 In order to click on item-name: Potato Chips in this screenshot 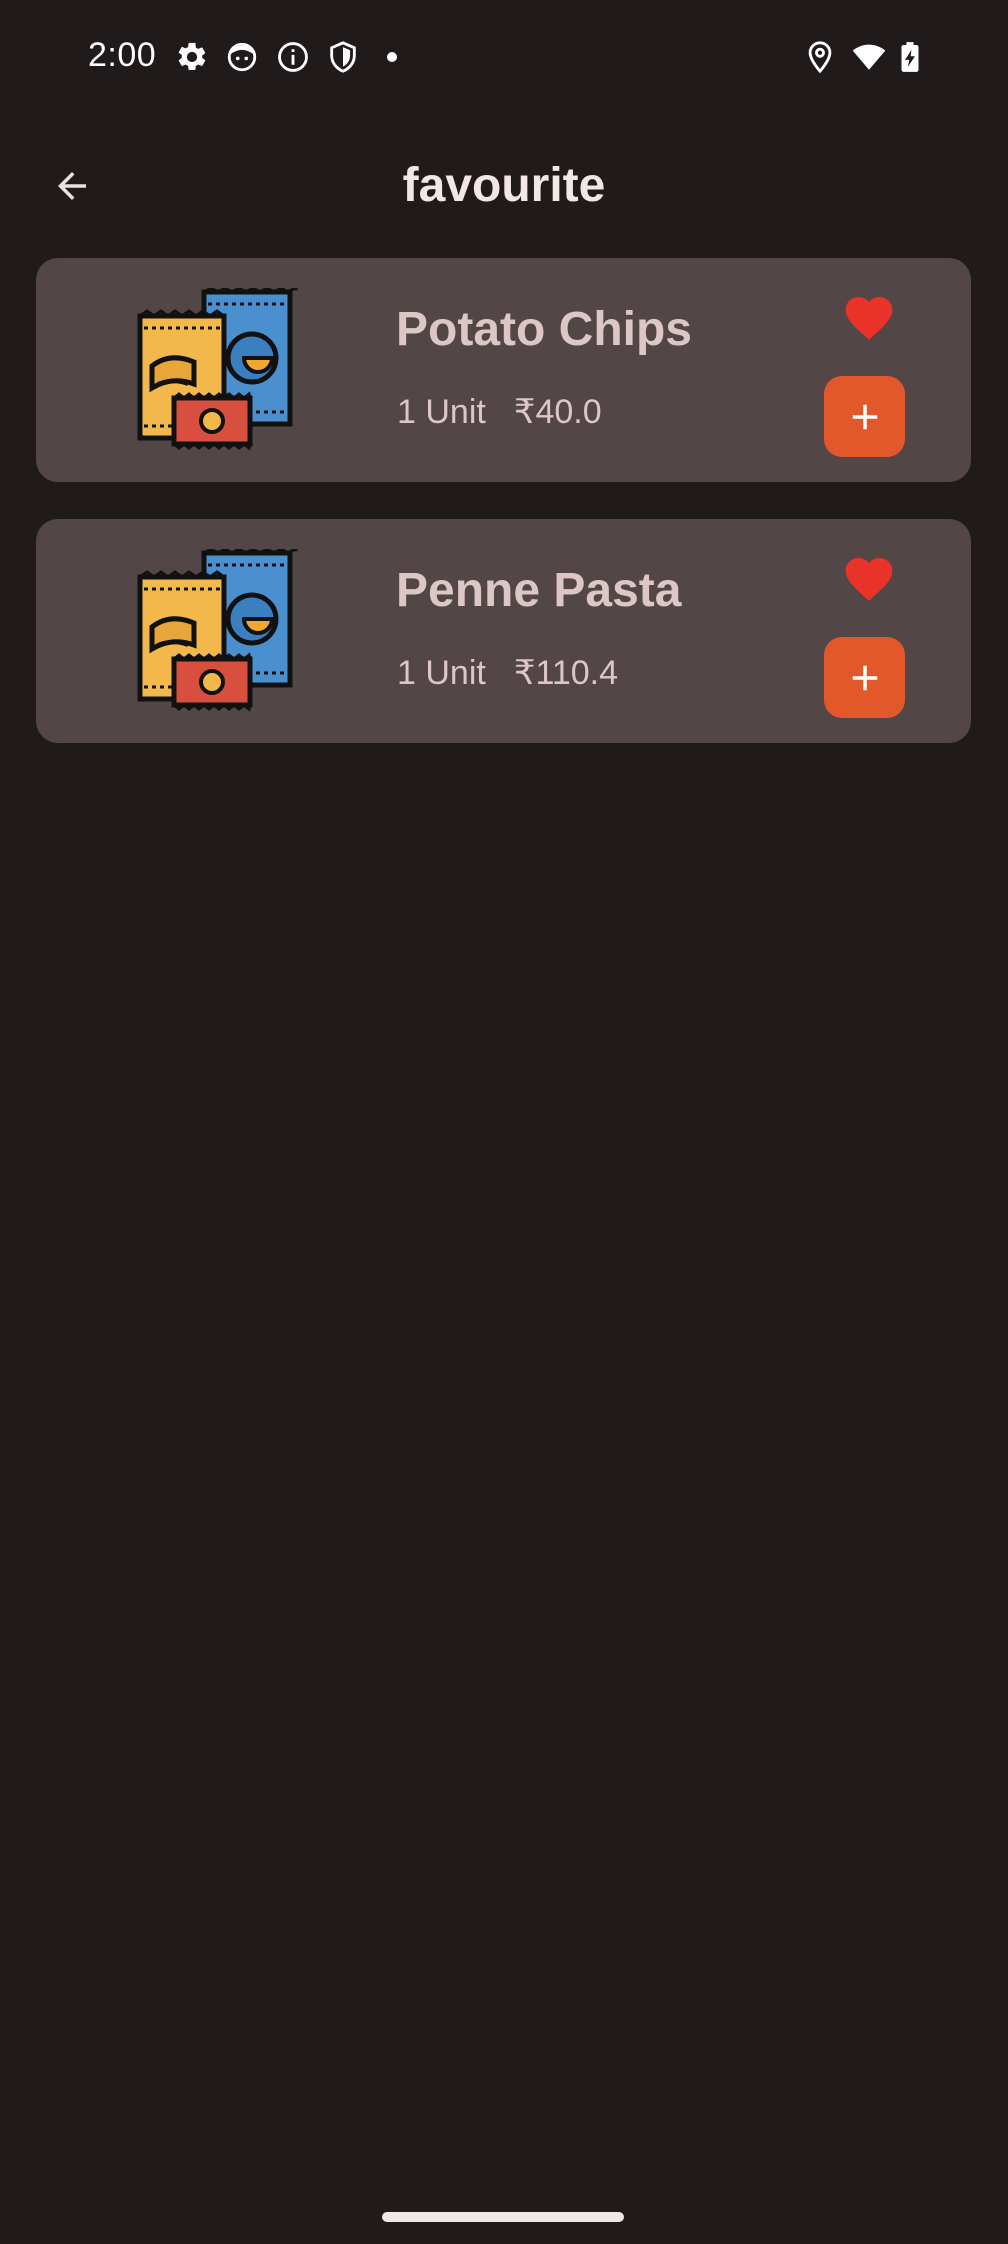, I will do `click(544, 329)`.